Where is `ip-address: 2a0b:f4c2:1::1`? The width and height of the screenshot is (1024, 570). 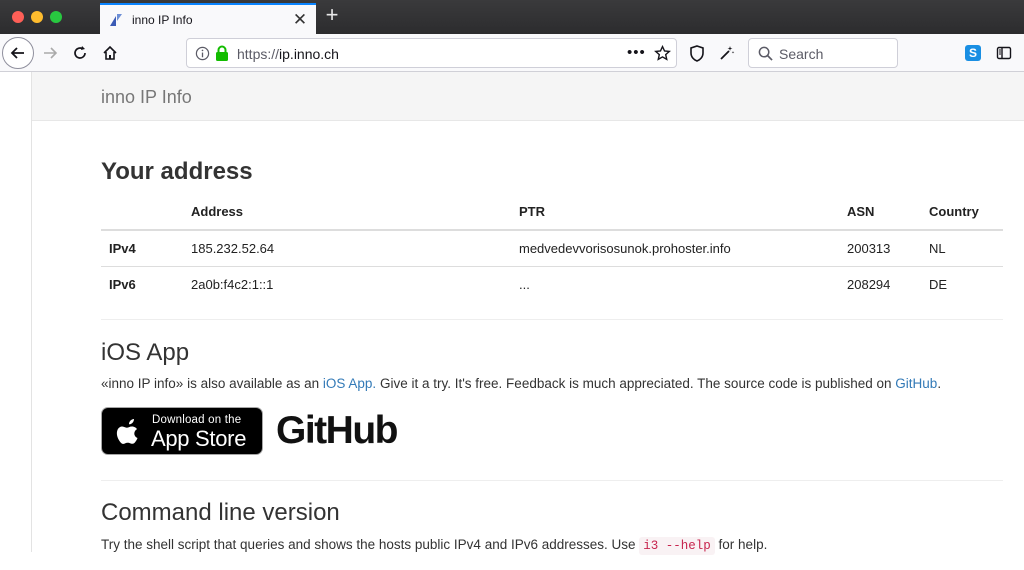
ip-address: 2a0b:f4c2:1::1 is located at coordinates (232, 284).